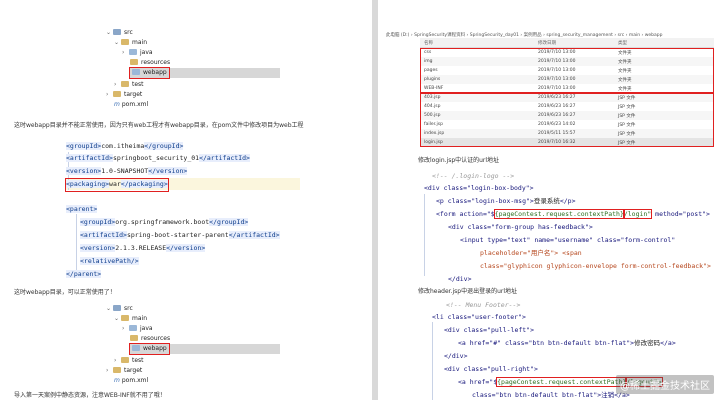 The width and height of the screenshot is (720, 400). What do you see at coordinates (491, 369) in the screenshot?
I see `code-line: <div class="pull-right">` at bounding box center [491, 369].